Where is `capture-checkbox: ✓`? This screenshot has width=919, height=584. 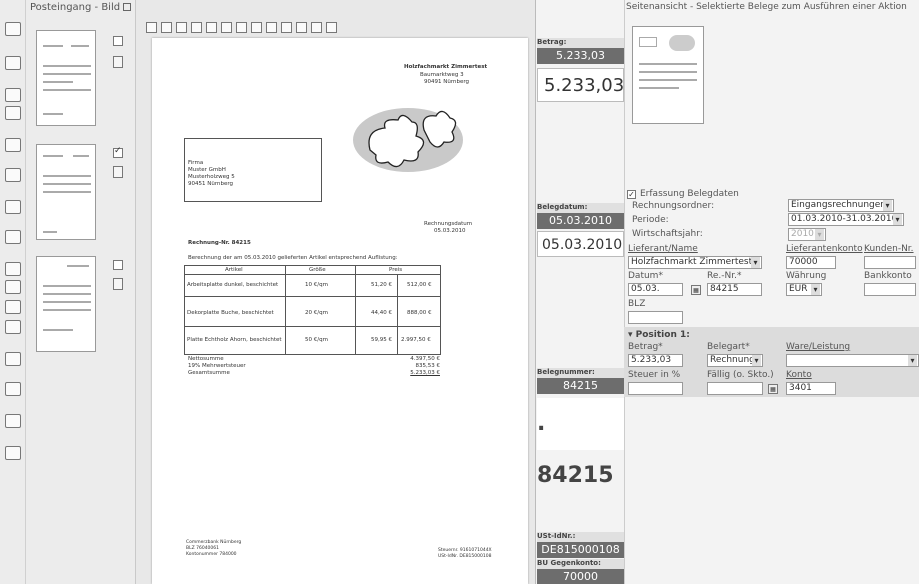
capture-checkbox: ✓ is located at coordinates (631, 194).